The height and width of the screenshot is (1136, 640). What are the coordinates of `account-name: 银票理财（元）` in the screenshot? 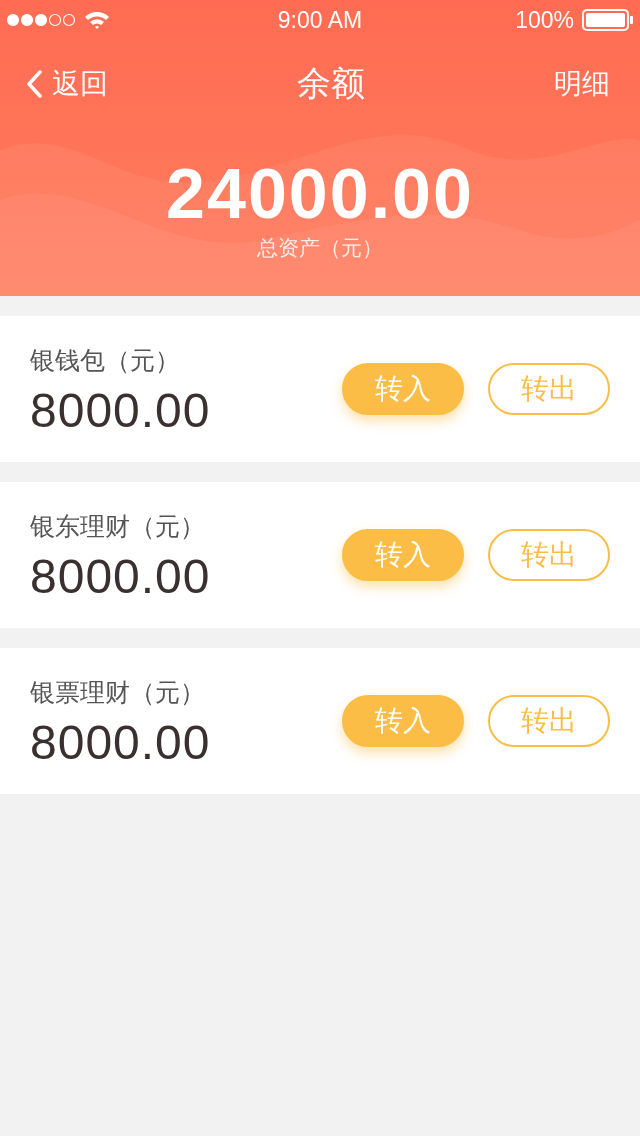 It's located at (118, 692).